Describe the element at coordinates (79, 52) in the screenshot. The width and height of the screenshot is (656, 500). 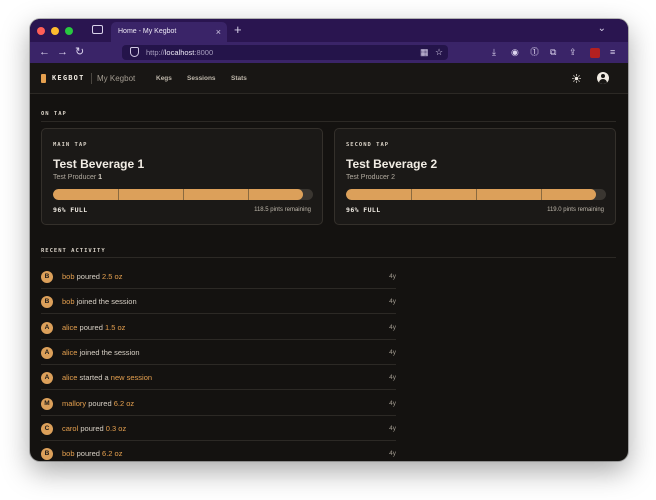
I see `reload-button: ↻` at that location.